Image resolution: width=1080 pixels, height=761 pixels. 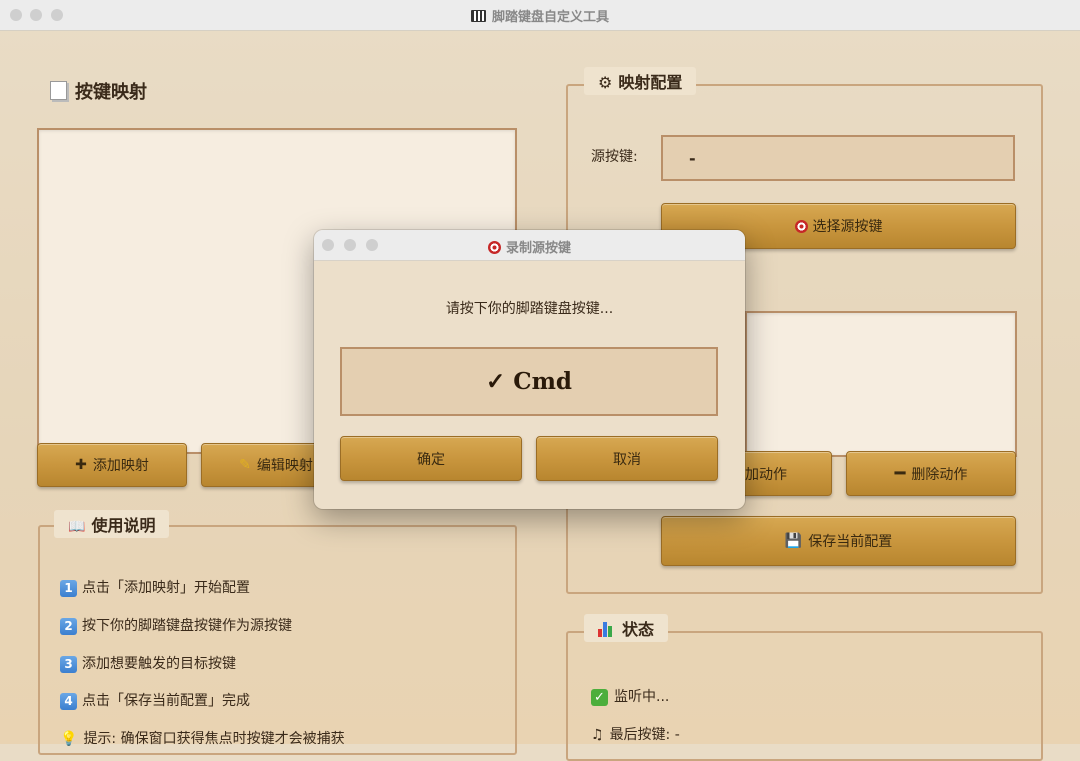 What do you see at coordinates (847, 227) in the screenshot?
I see `select-source-key-label: 选择源按键` at bounding box center [847, 227].